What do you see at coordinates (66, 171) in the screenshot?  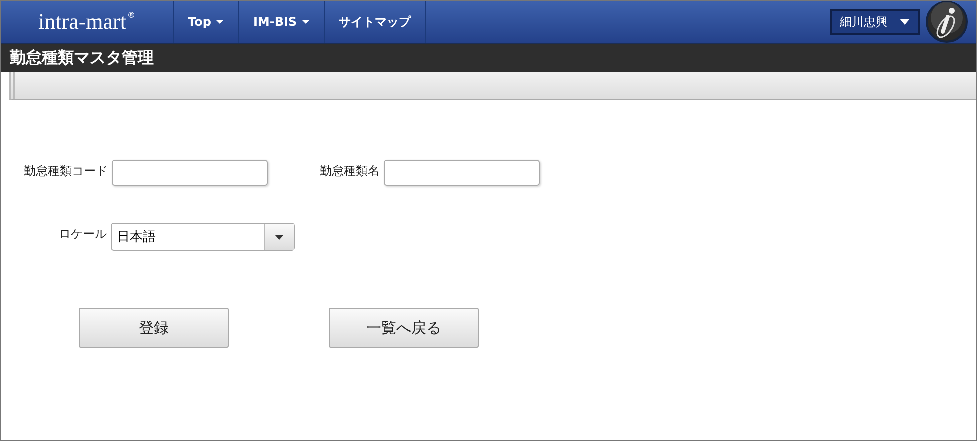 I see `field-label: 勤怠種類コード` at bounding box center [66, 171].